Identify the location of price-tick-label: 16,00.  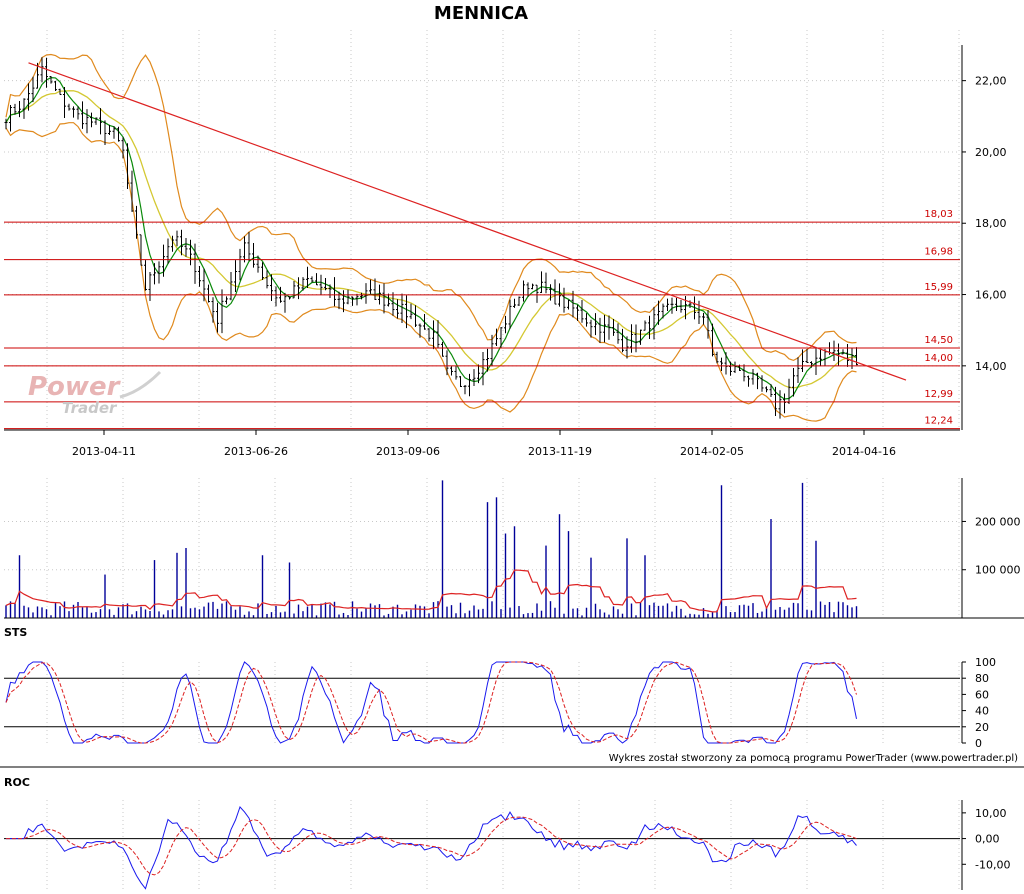
(991, 295).